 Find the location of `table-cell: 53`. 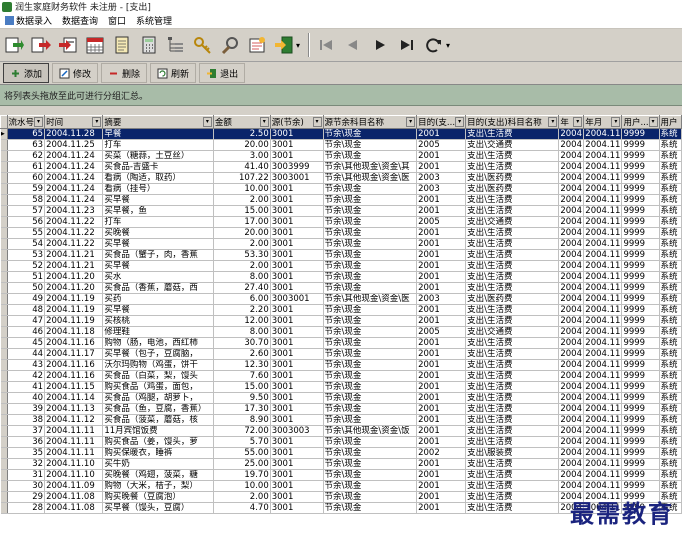

table-cell: 53 is located at coordinates (26, 255).